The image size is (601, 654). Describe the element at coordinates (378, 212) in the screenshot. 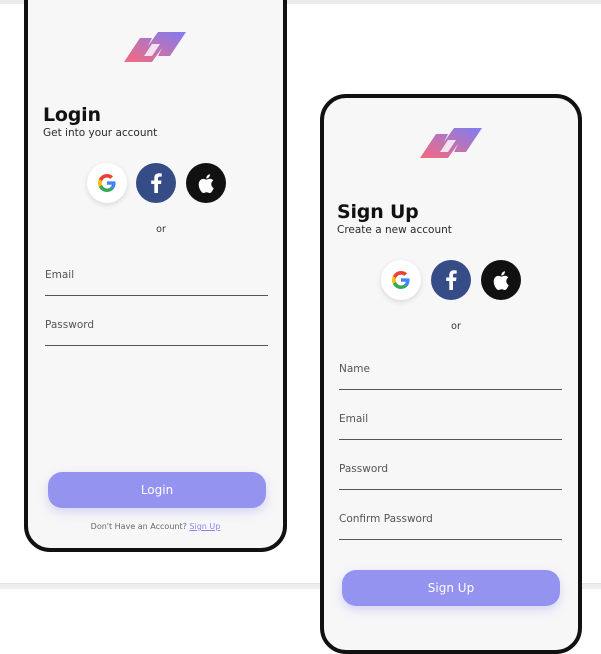

I see `page-title: Sign Up` at that location.